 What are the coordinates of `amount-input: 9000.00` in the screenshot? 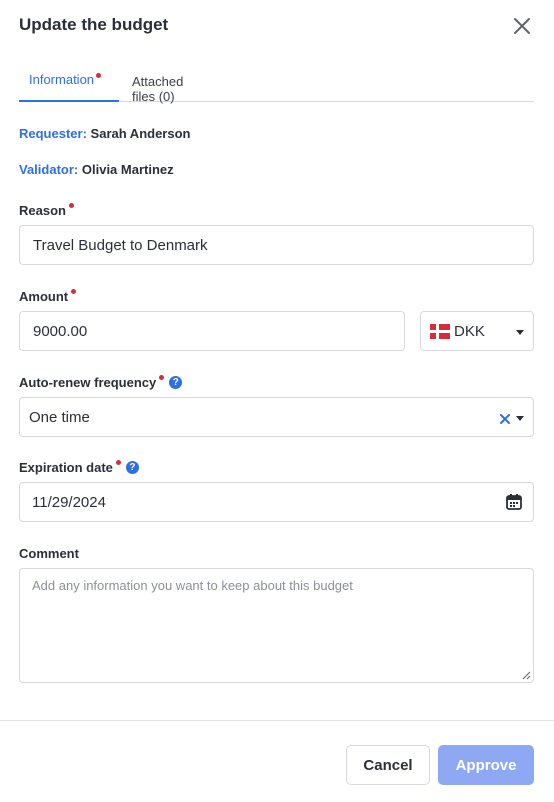 It's located at (212, 331).